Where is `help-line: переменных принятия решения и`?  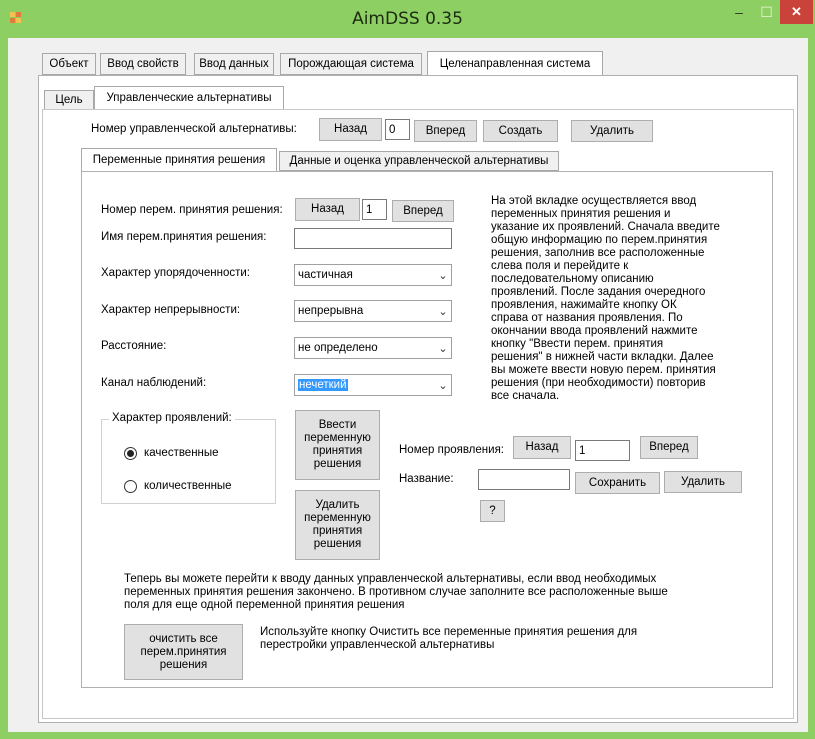 help-line: переменных принятия решения и is located at coordinates (581, 214).